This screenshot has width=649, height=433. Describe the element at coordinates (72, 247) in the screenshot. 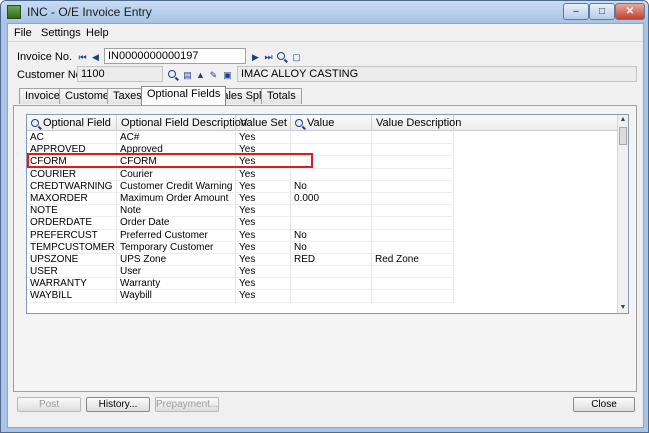

I see `cell-optional-field: TEMPCUSTOMER` at that location.